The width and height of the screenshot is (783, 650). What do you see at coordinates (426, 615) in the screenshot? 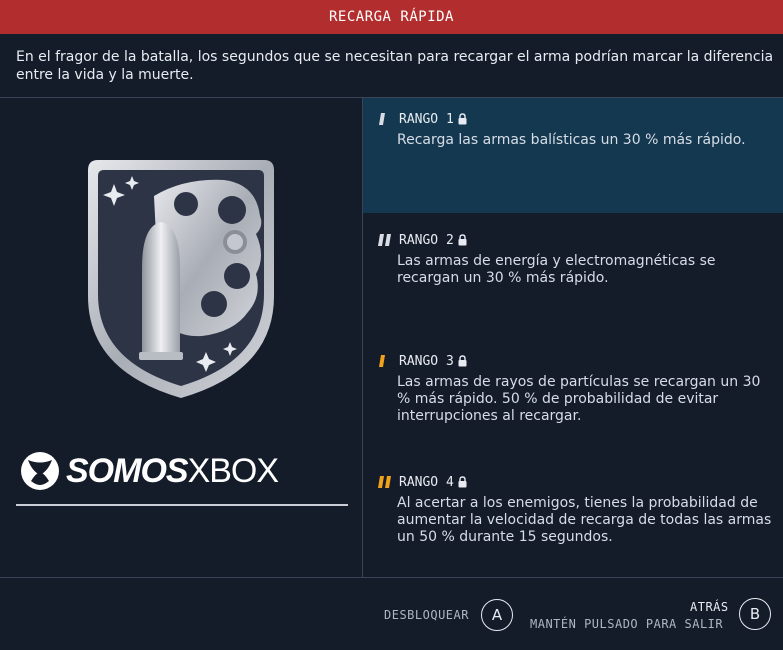
I see `unlock-label: DESBLOQUEAR` at bounding box center [426, 615].